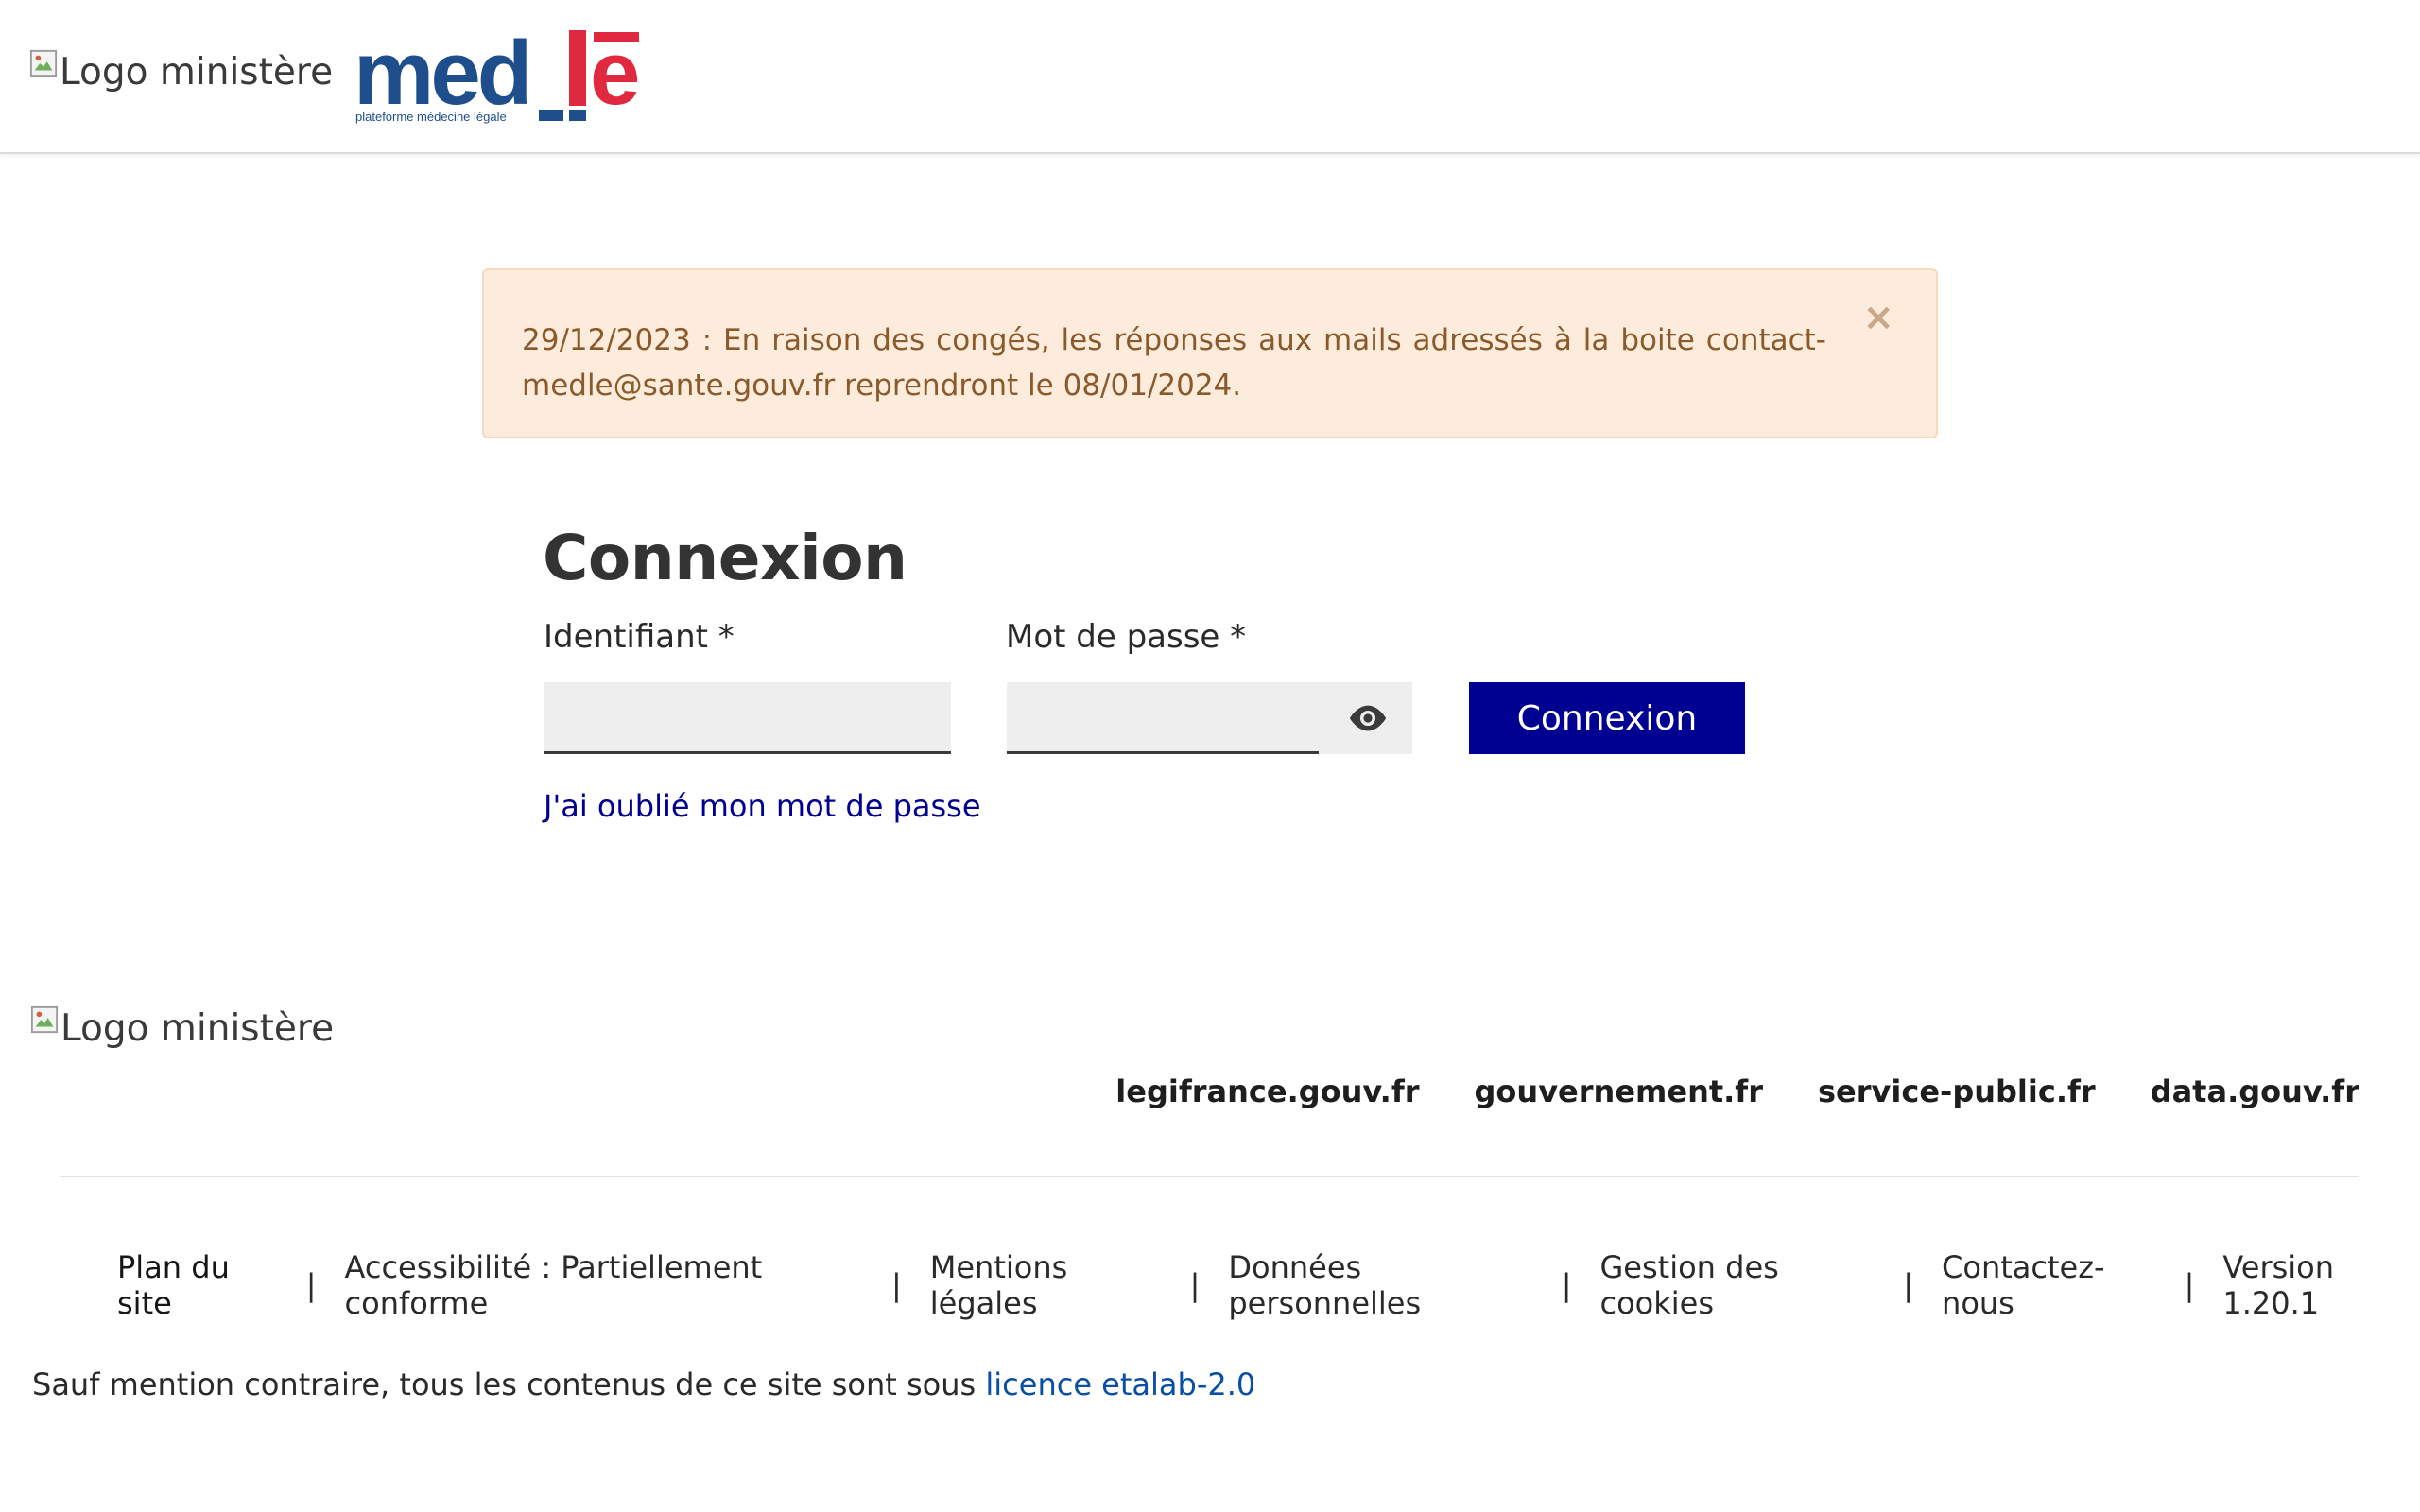 Image resolution: width=2420 pixels, height=1512 pixels. What do you see at coordinates (1380, 1285) in the screenshot?
I see `link-personal-data: Données personnelles` at bounding box center [1380, 1285].